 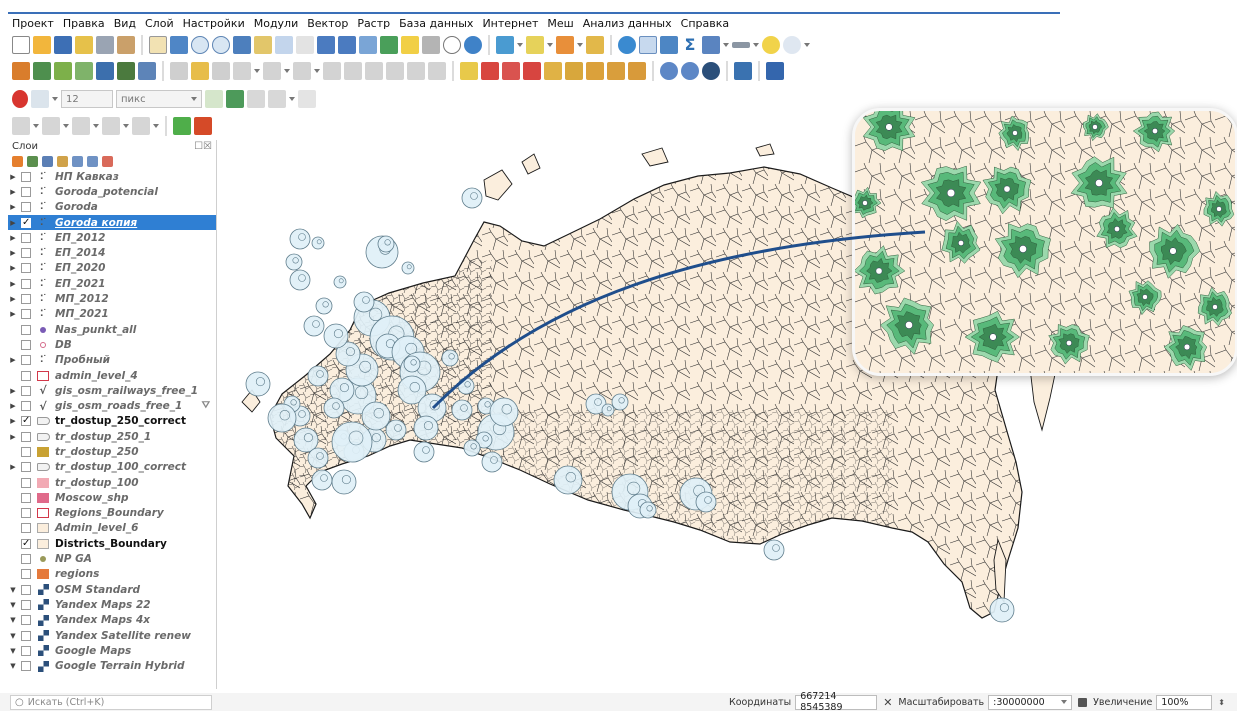 I want to click on locate-layer-icon, so click(x=182, y=126).